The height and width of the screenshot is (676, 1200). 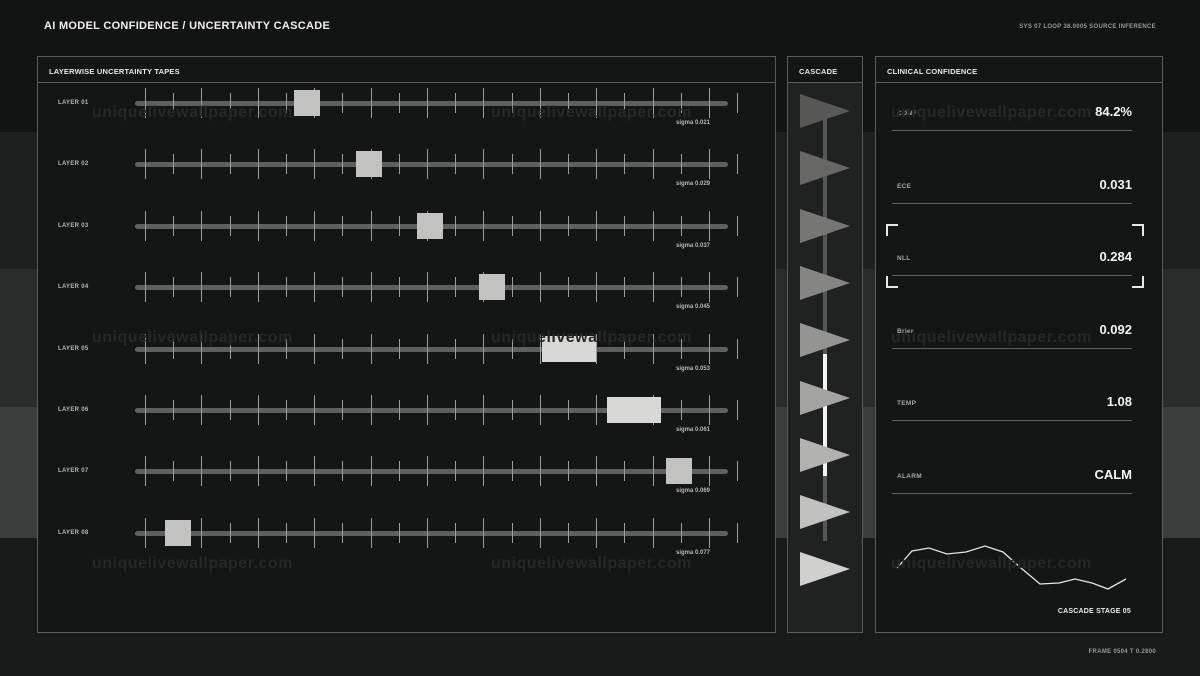 What do you see at coordinates (73, 103) in the screenshot?
I see `layer-label: LAYER 01` at bounding box center [73, 103].